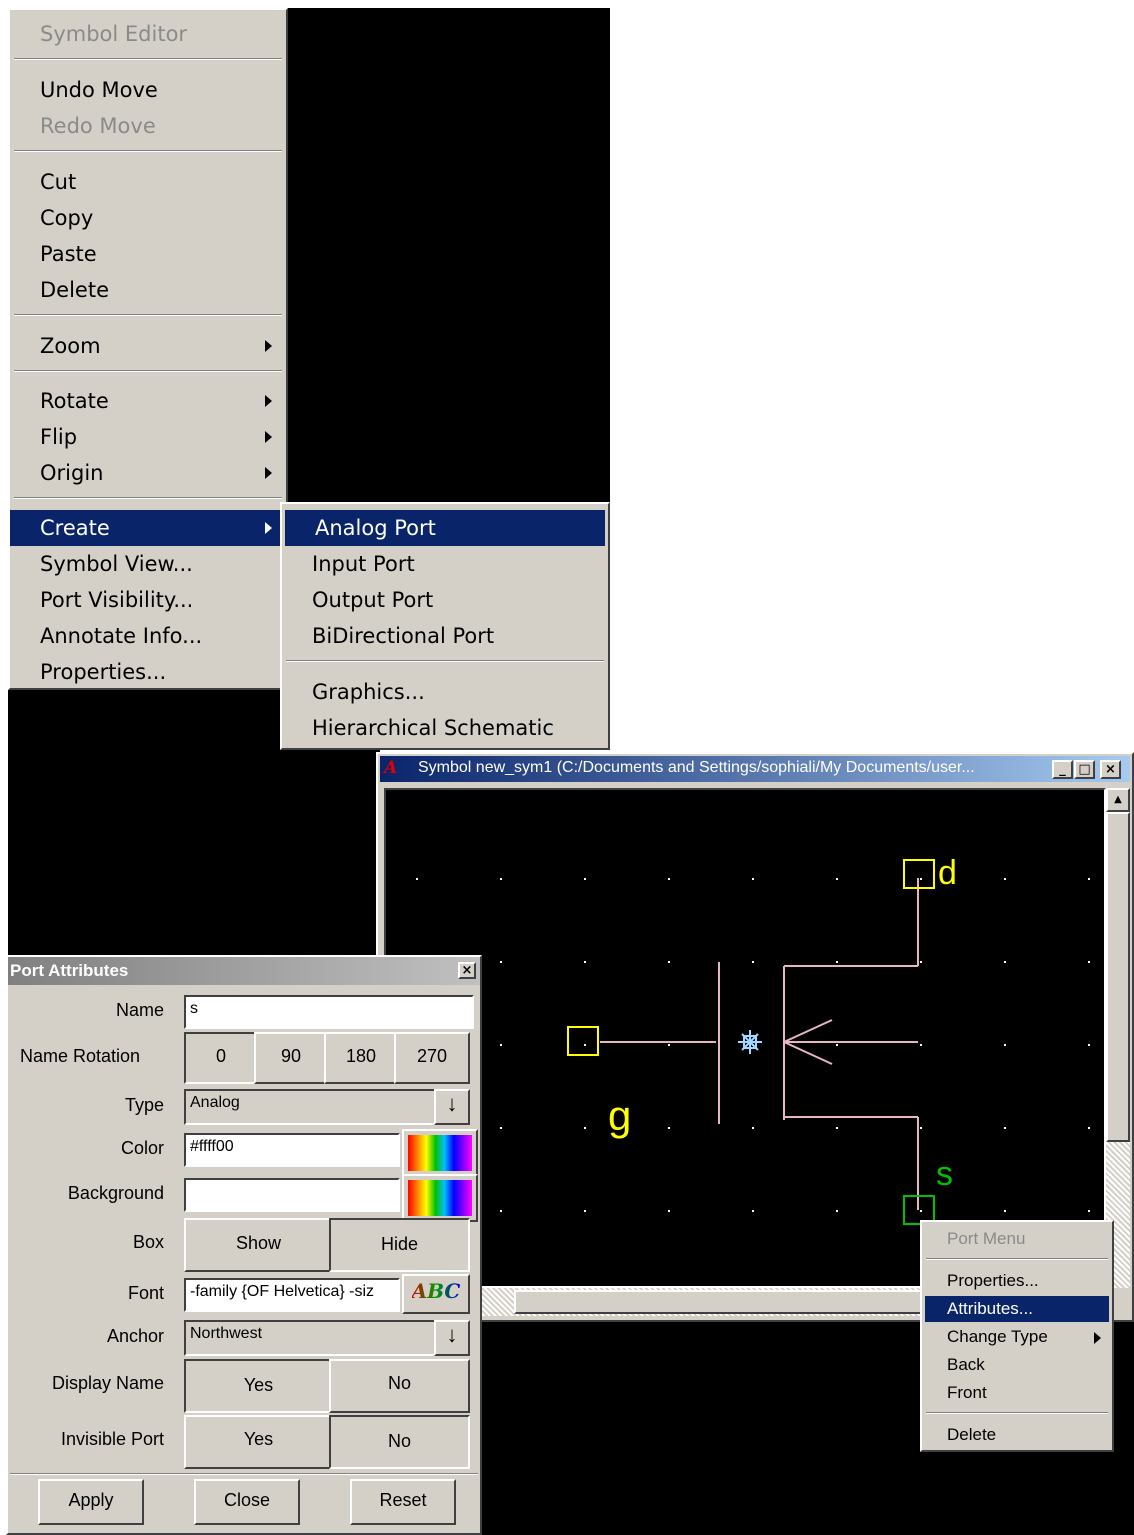 Image resolution: width=1134 pixels, height=1535 pixels. What do you see at coordinates (583, 1041) in the screenshot?
I see `port-box-g` at bounding box center [583, 1041].